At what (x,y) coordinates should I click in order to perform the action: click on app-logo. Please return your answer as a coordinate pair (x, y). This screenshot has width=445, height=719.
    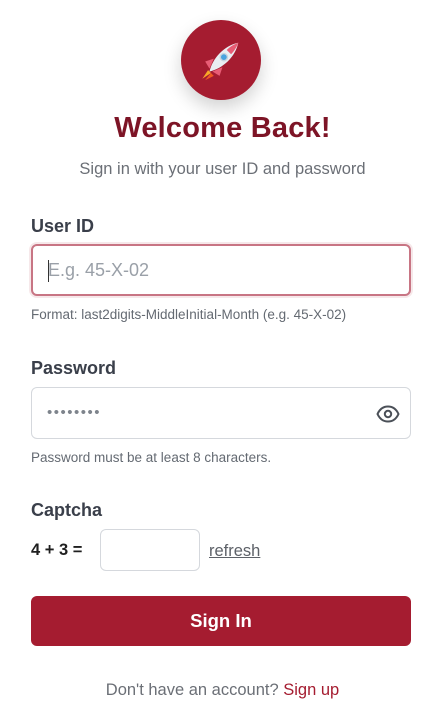
    Looking at the image, I should click on (221, 60).